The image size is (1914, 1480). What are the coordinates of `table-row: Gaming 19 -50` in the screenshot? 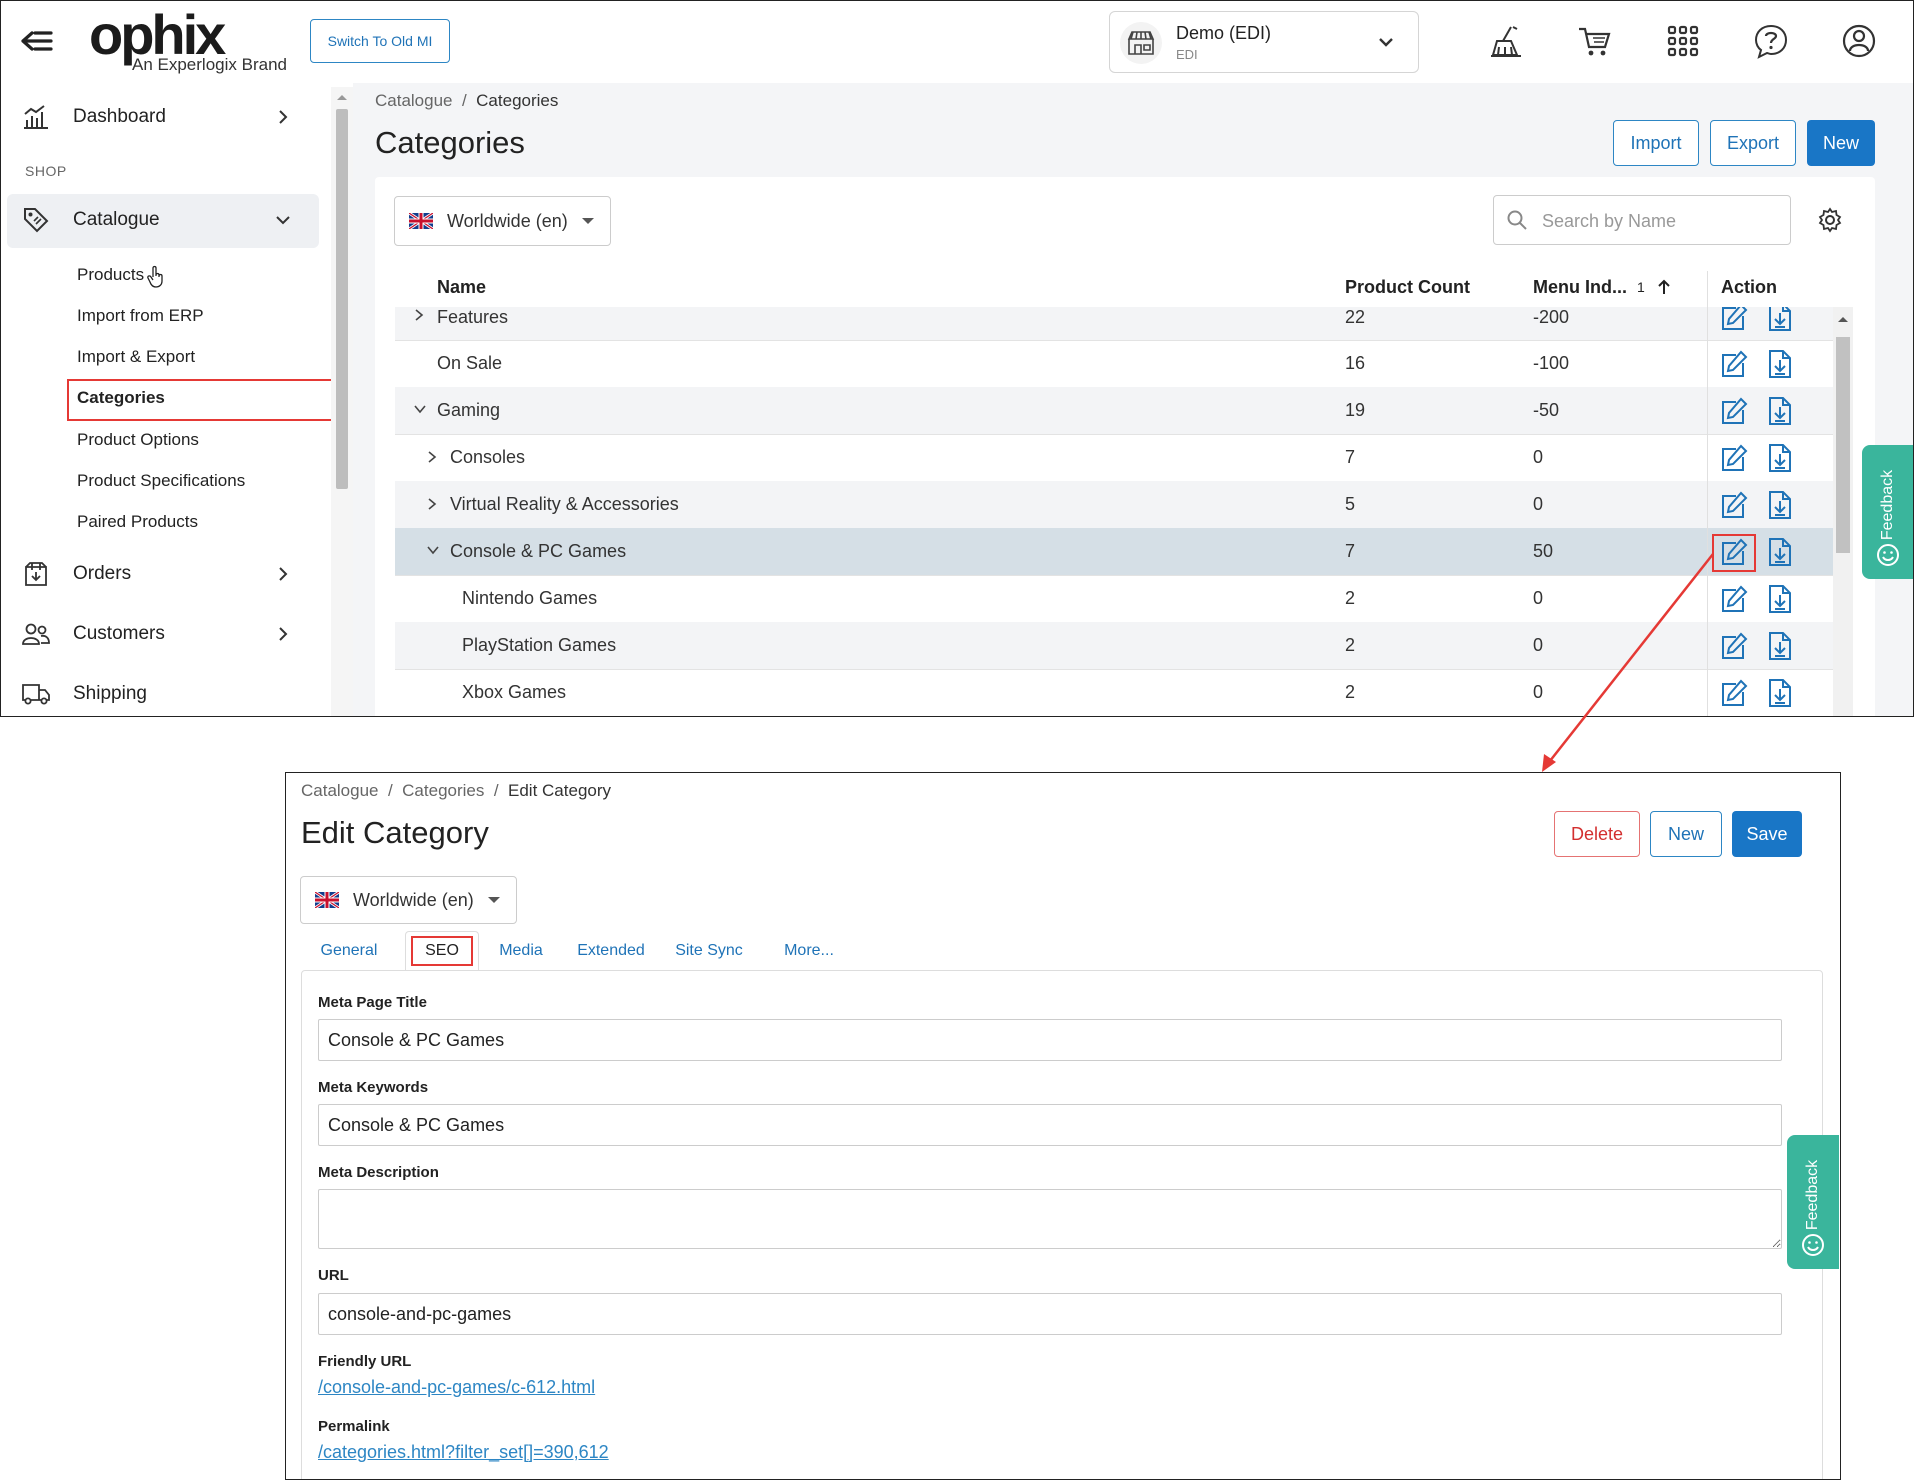 It's located at (1124, 411).